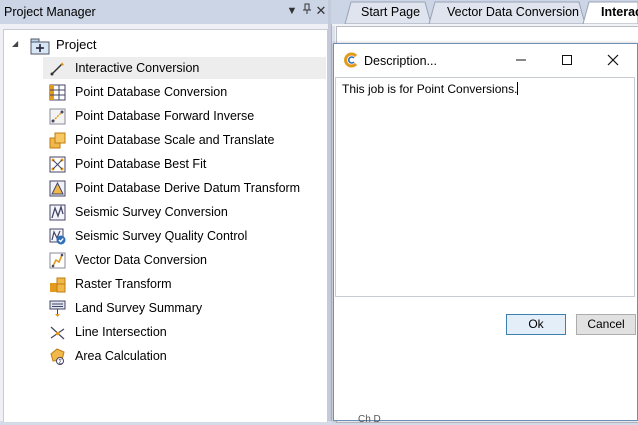  Describe the element at coordinates (351, 60) in the screenshot. I see `app-logo-icon` at that location.